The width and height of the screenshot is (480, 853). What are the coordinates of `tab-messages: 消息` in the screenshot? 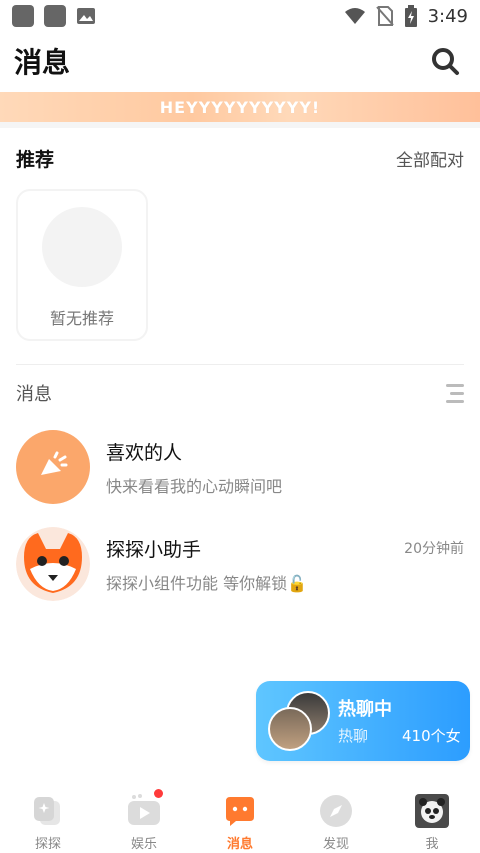 It's located at (240, 818).